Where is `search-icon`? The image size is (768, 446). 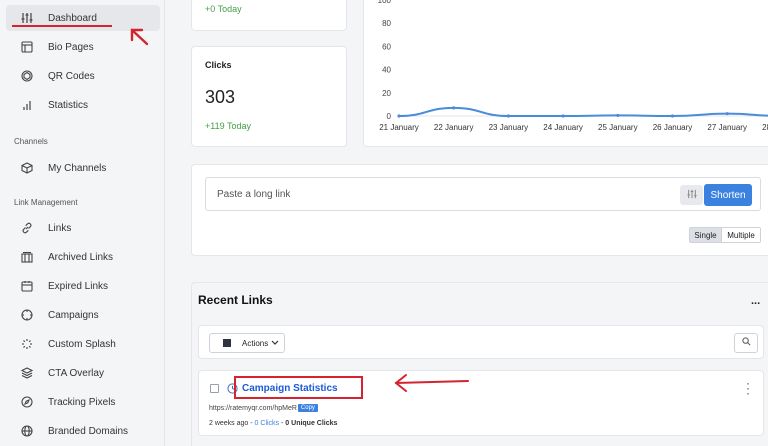
search-icon is located at coordinates (746, 343).